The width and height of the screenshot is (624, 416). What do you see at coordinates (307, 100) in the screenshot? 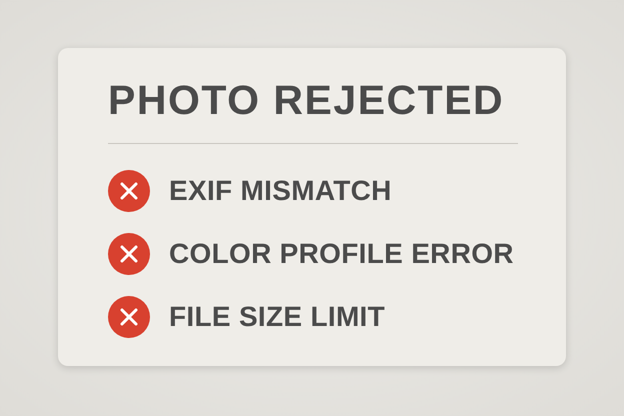
I see `dialog-title: PHOTO REJECTED` at bounding box center [307, 100].